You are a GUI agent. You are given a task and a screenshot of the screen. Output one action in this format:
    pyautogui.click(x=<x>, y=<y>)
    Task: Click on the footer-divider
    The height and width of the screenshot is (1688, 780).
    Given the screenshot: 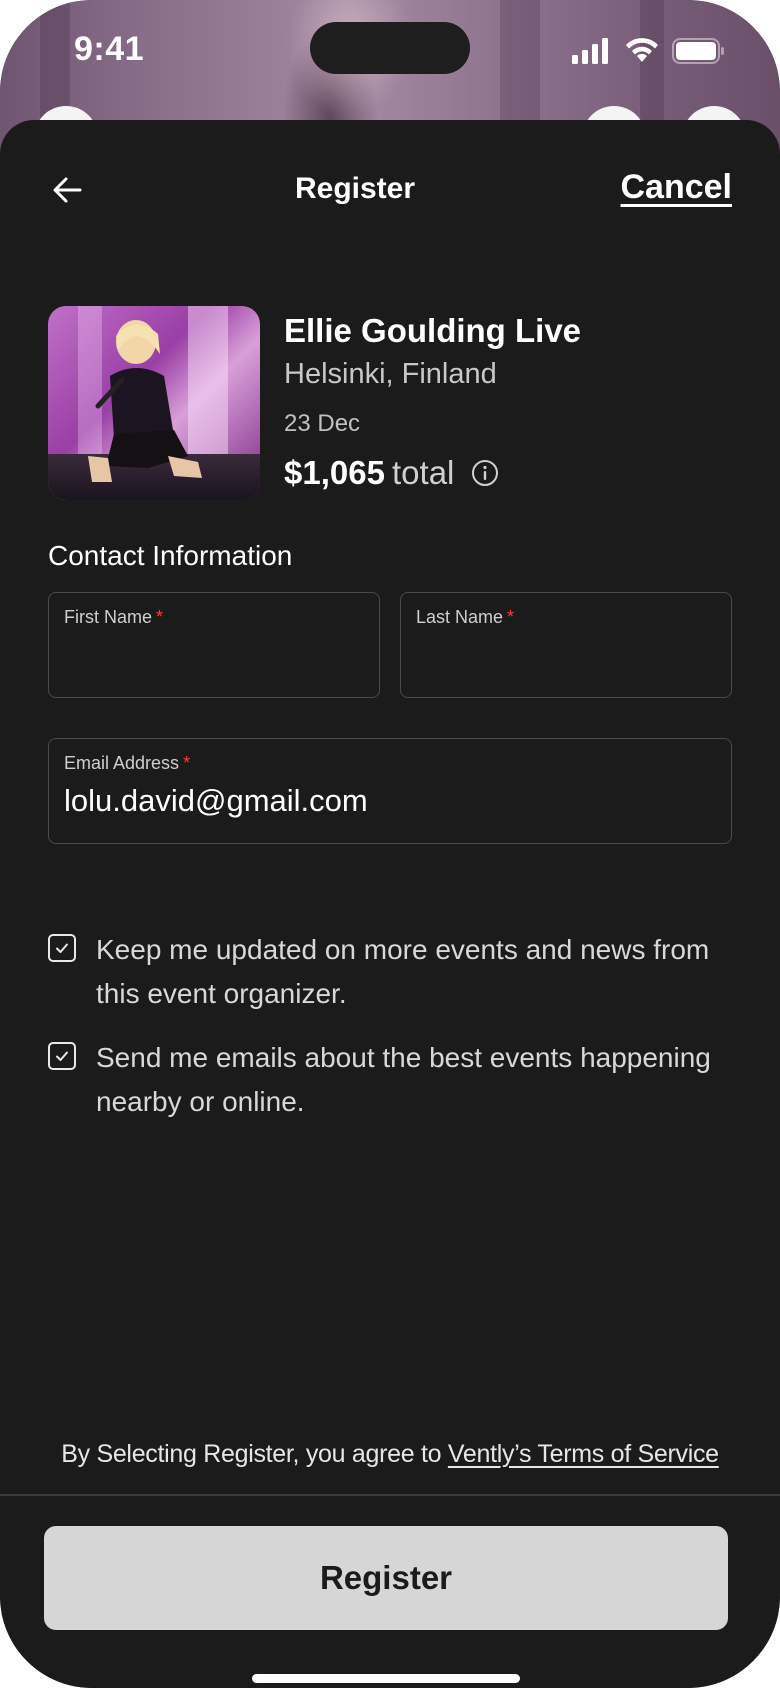 What is the action you would take?
    pyautogui.click(x=390, y=1495)
    